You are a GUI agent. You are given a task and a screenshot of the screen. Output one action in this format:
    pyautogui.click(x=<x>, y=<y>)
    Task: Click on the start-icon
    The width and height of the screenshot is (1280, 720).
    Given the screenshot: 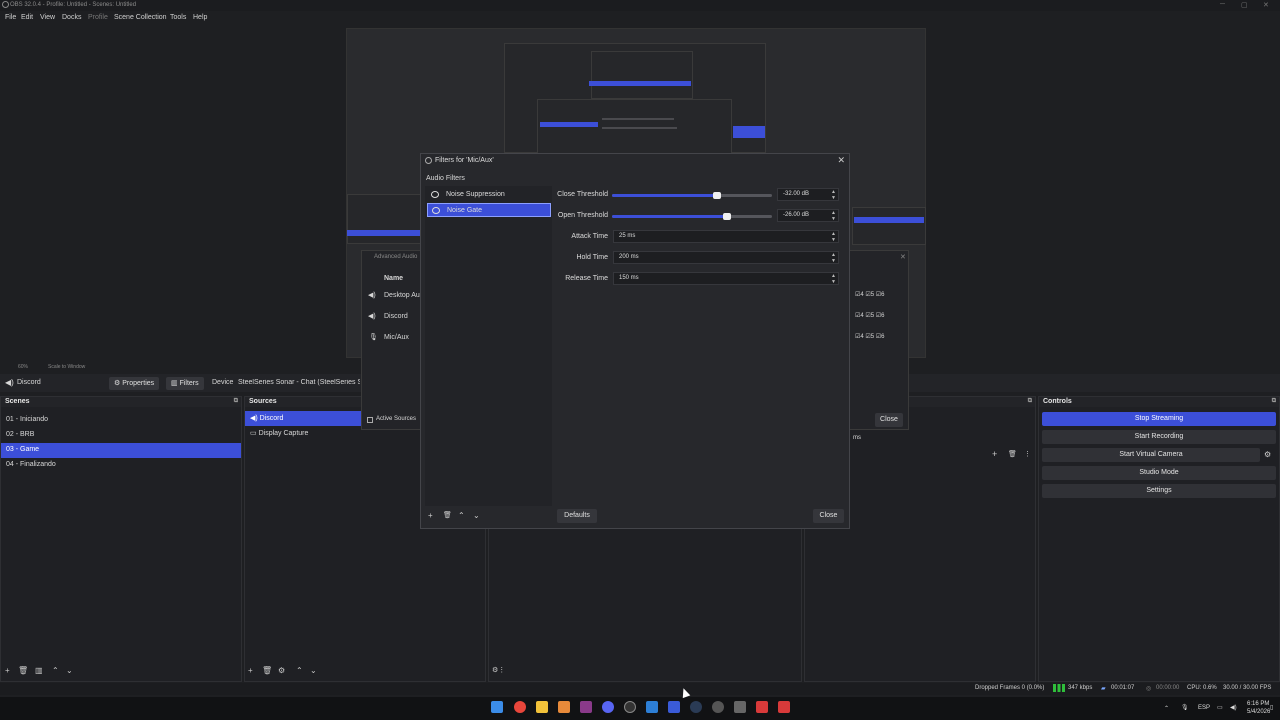 What is the action you would take?
    pyautogui.click(x=497, y=707)
    